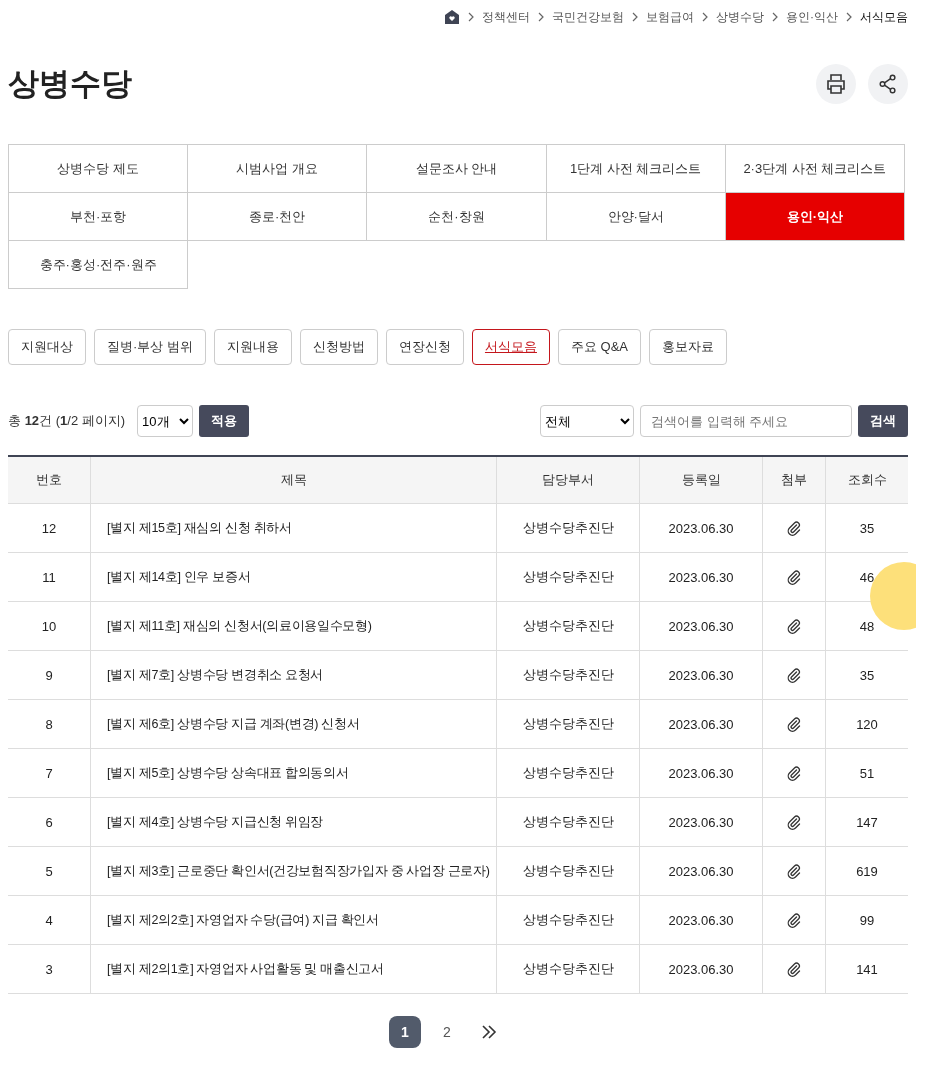  What do you see at coordinates (746, 421) in the screenshot?
I see `search-field: 검색어를 입력해 주세요` at bounding box center [746, 421].